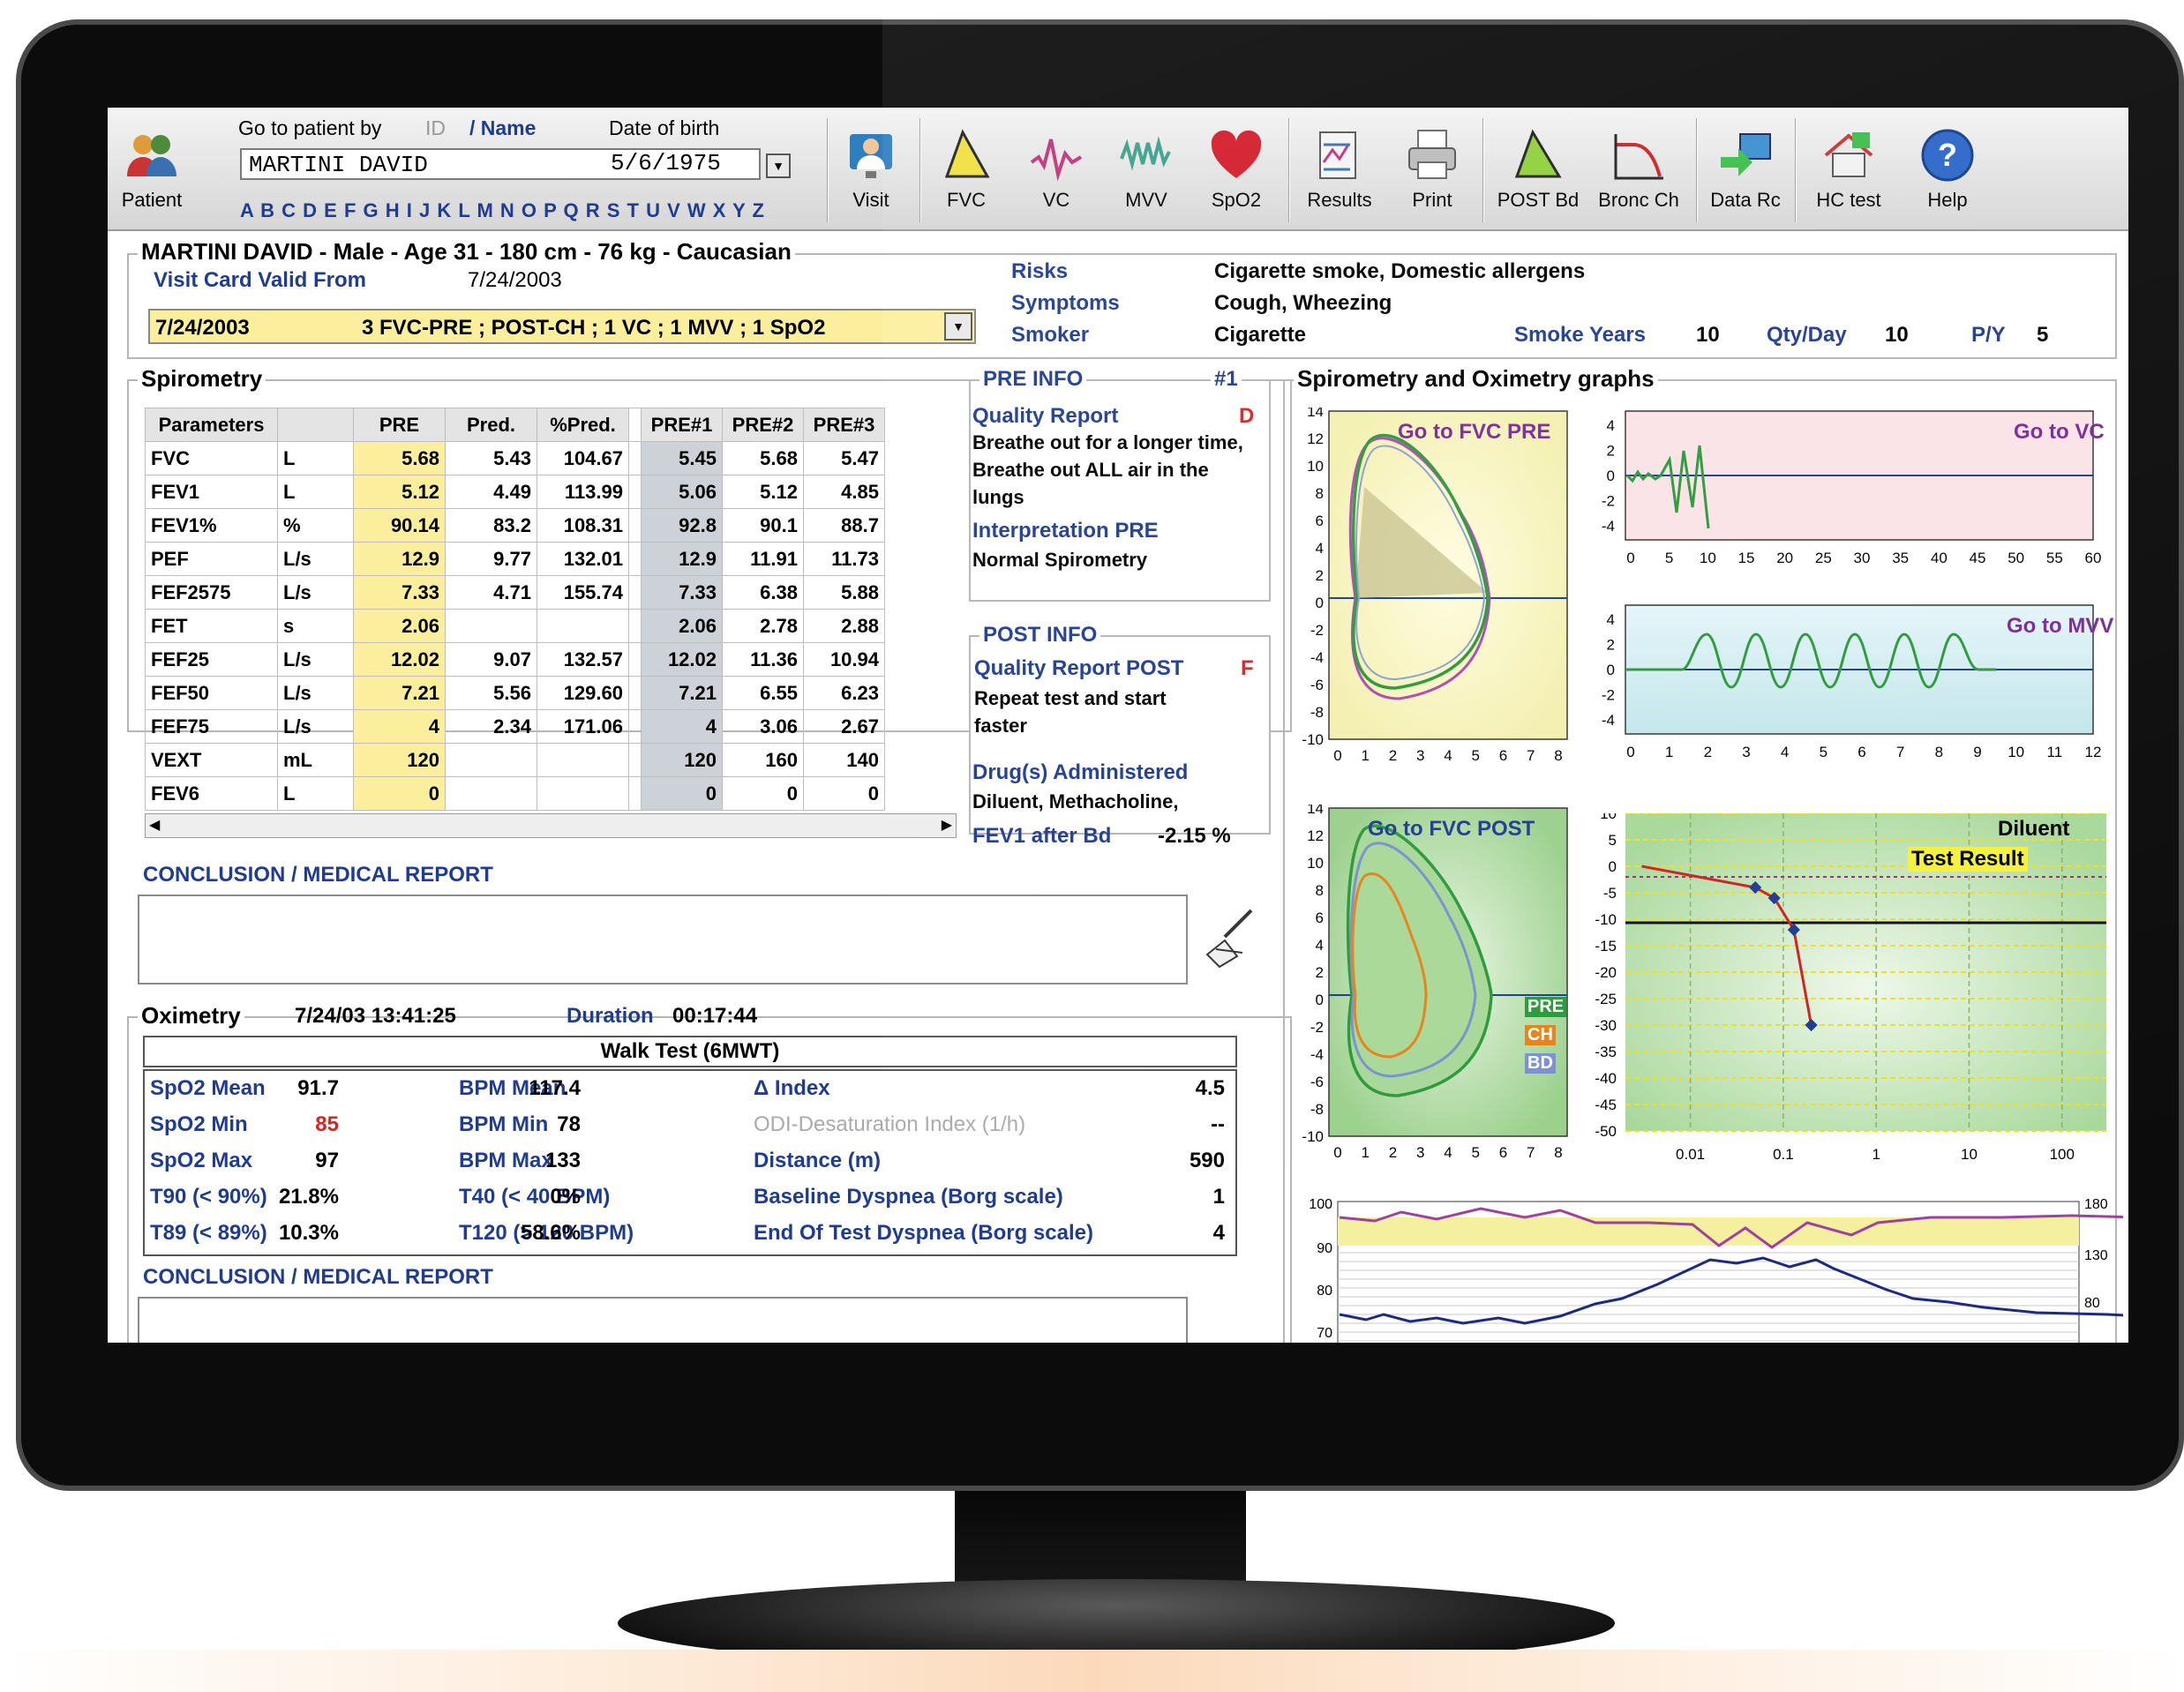 The height and width of the screenshot is (1692, 2184). I want to click on oximetry-value: 78, so click(569, 1124).